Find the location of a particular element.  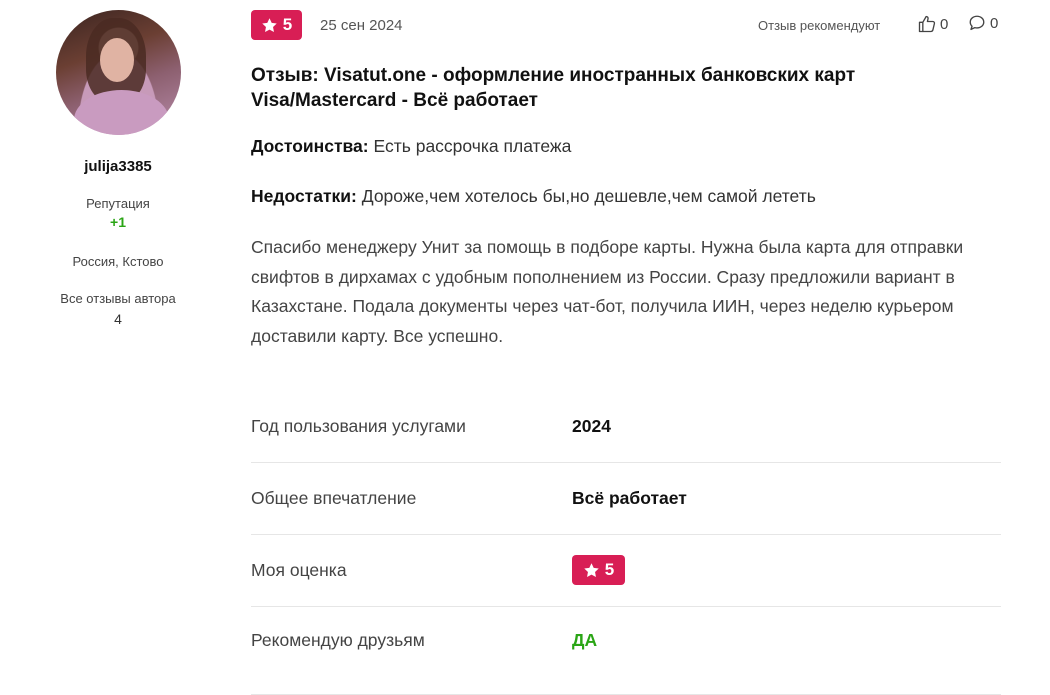

recommend-label: Отзыв рекомендуют is located at coordinates (819, 25).